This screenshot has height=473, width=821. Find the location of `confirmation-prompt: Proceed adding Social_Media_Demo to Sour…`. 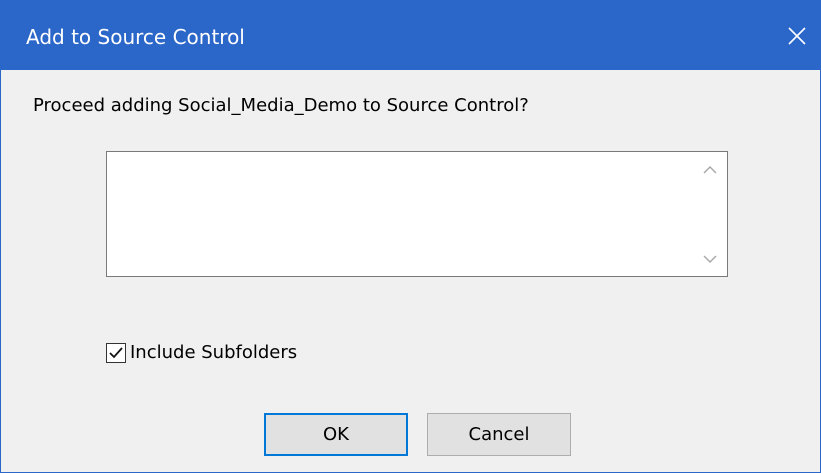

confirmation-prompt: Proceed adding Social_Media_Demo to Sour… is located at coordinates (281, 105).